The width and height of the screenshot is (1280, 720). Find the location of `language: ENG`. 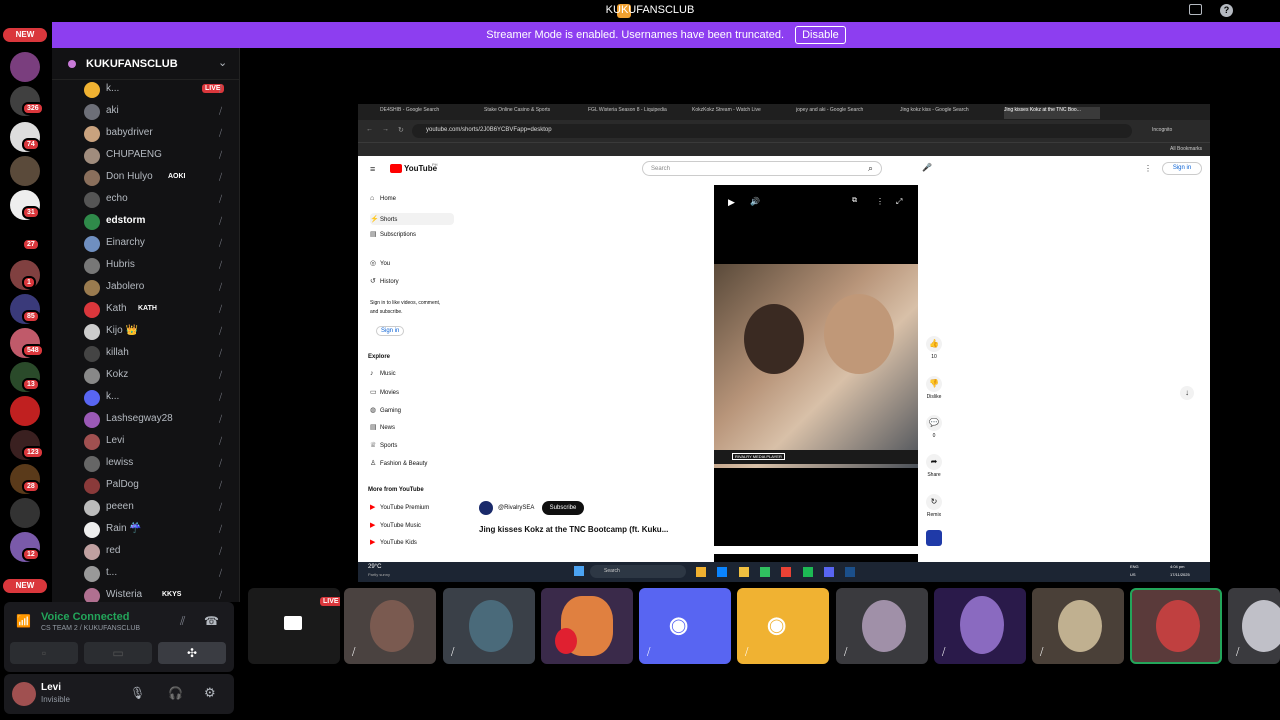

language: ENG is located at coordinates (1134, 566).